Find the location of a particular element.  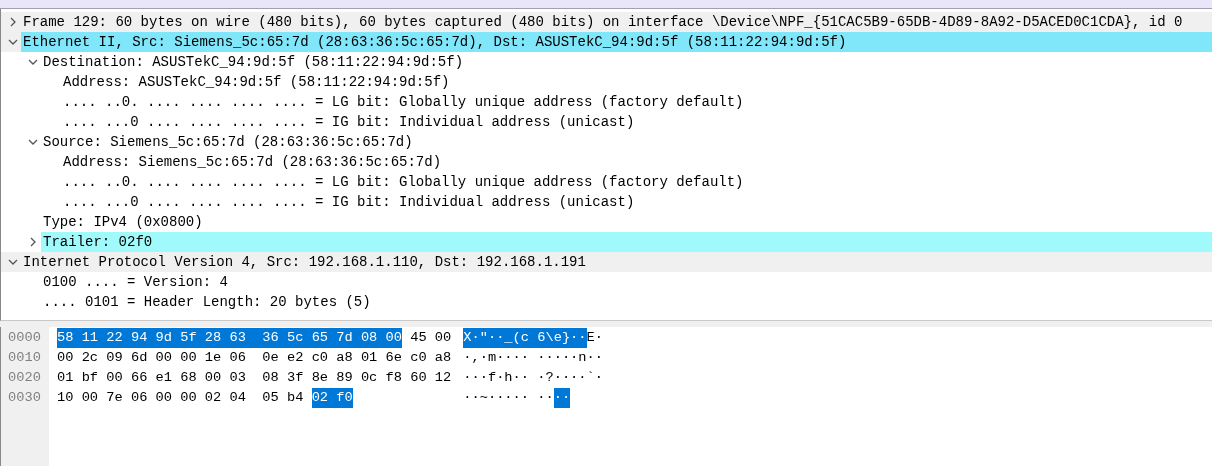

hex-byte: e1 is located at coordinates (163, 378).